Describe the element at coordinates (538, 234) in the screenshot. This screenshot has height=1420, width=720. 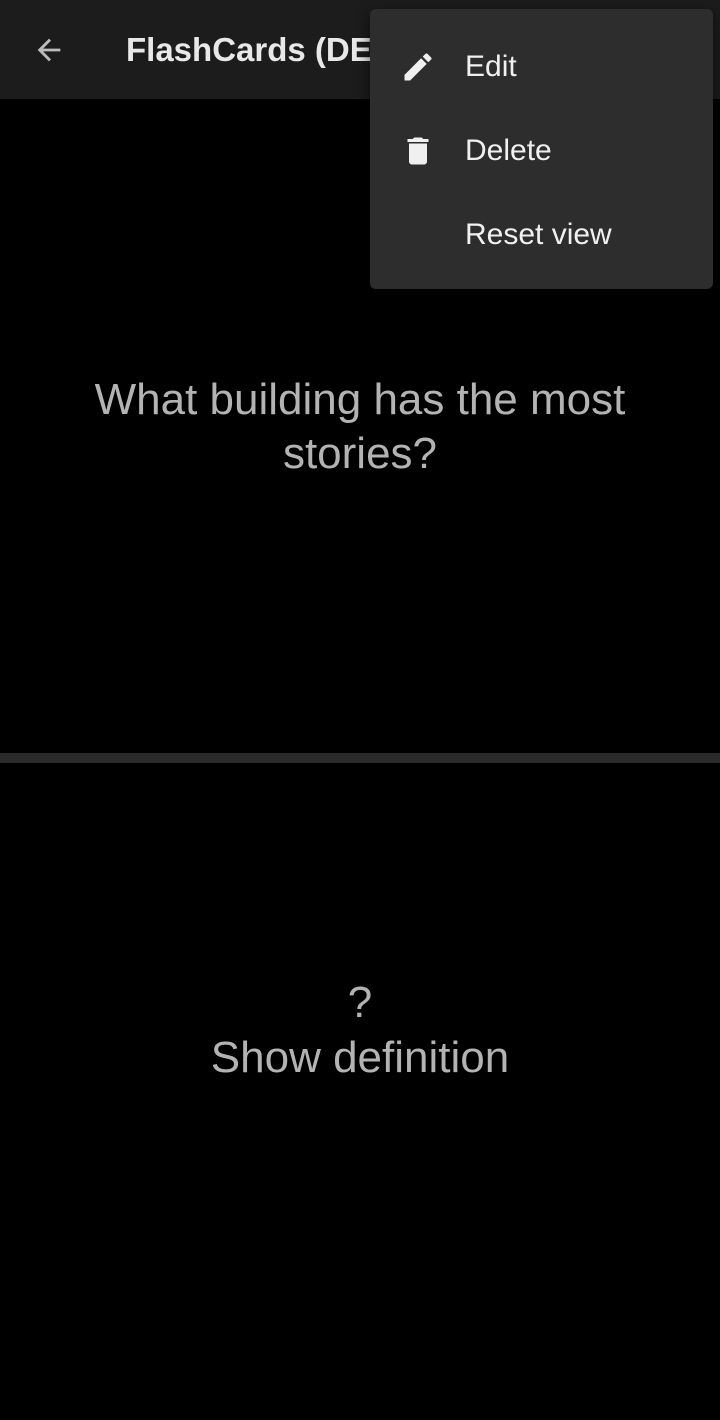
I see `menu-item-label: Reset view` at that location.